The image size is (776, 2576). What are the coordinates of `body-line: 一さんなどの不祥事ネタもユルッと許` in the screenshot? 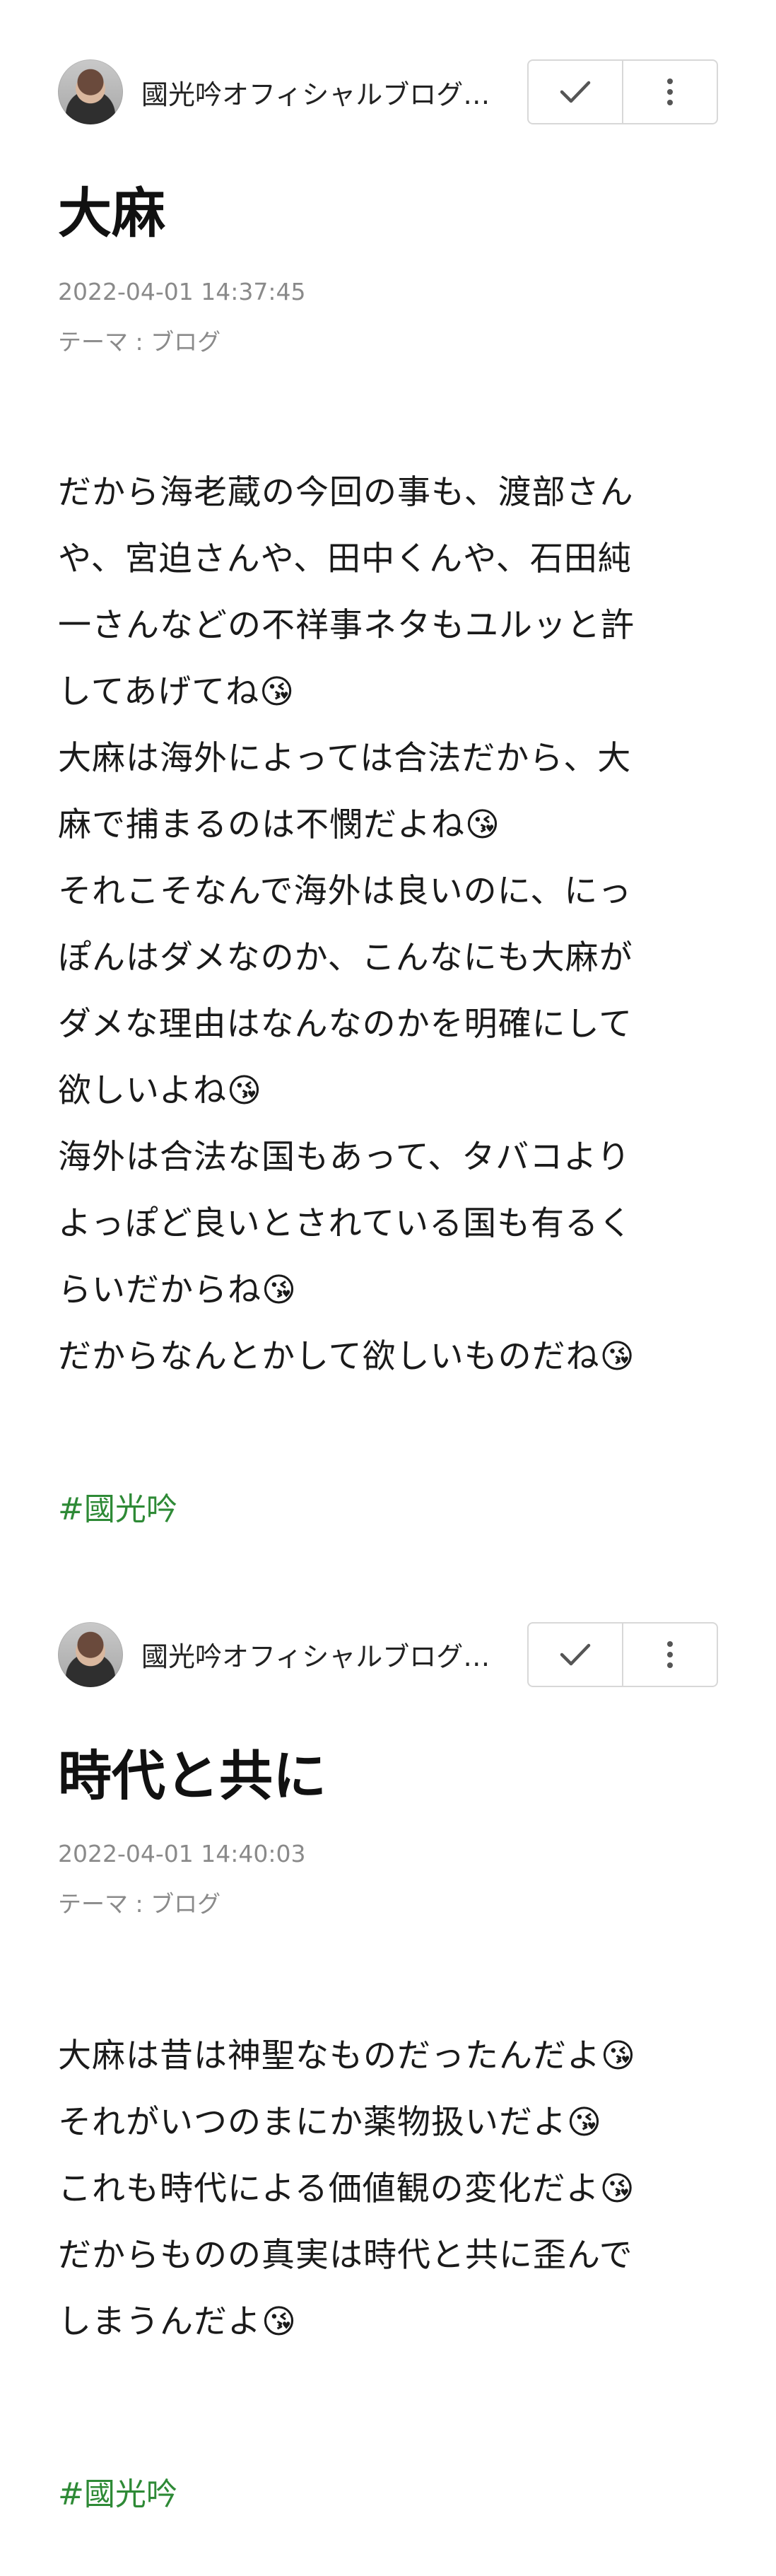 It's located at (347, 625).